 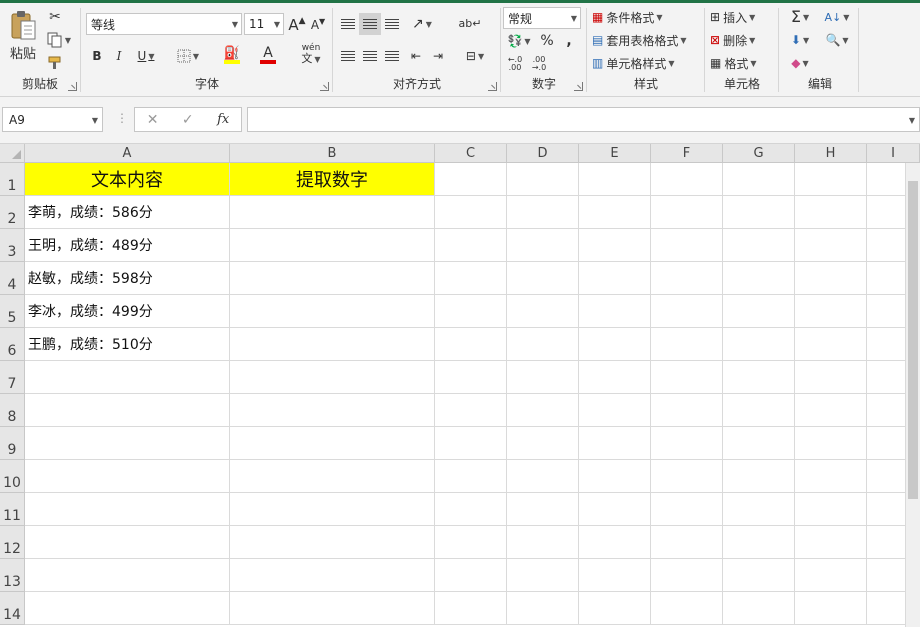 I want to click on cell-c13, so click(x=471, y=575).